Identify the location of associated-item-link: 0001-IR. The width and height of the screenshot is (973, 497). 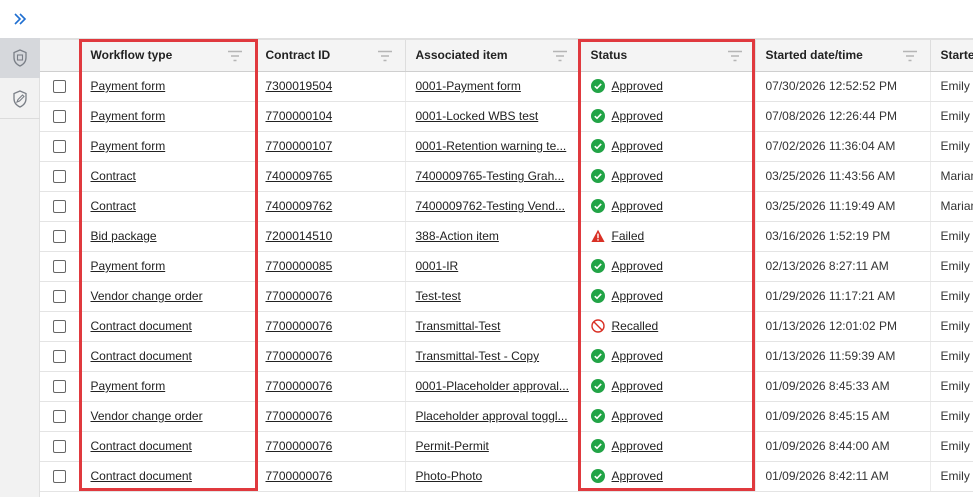
(437, 266).